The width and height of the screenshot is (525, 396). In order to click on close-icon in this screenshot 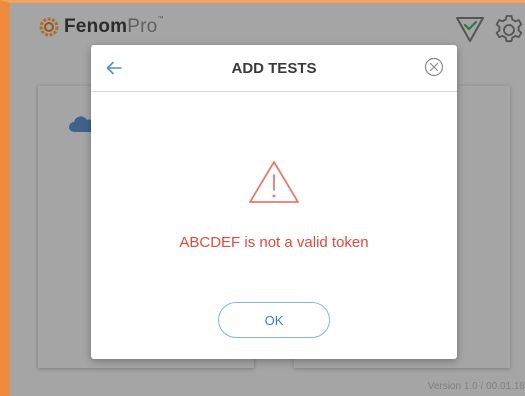, I will do `click(434, 67)`.